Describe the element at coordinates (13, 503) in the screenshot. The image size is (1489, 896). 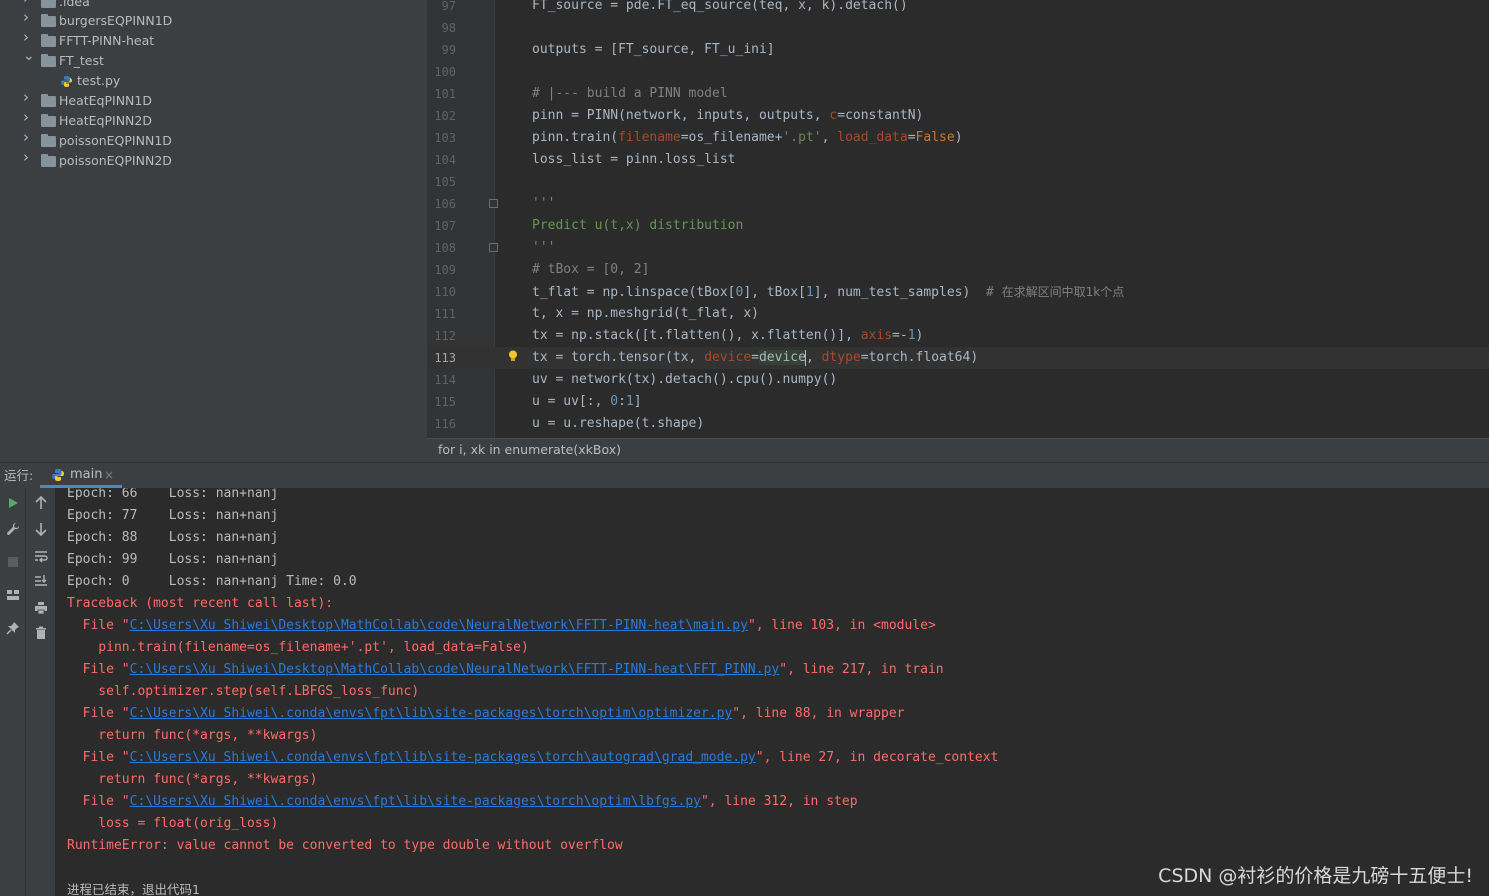
I see `rerun-icon` at that location.